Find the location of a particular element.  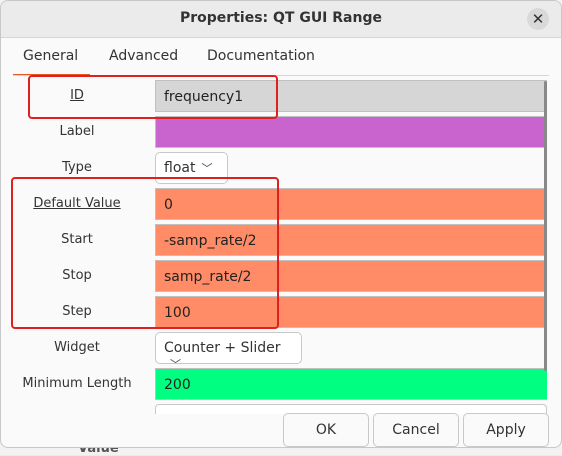

dialog-title: Properties: QT GUI Range is located at coordinates (281, 18).